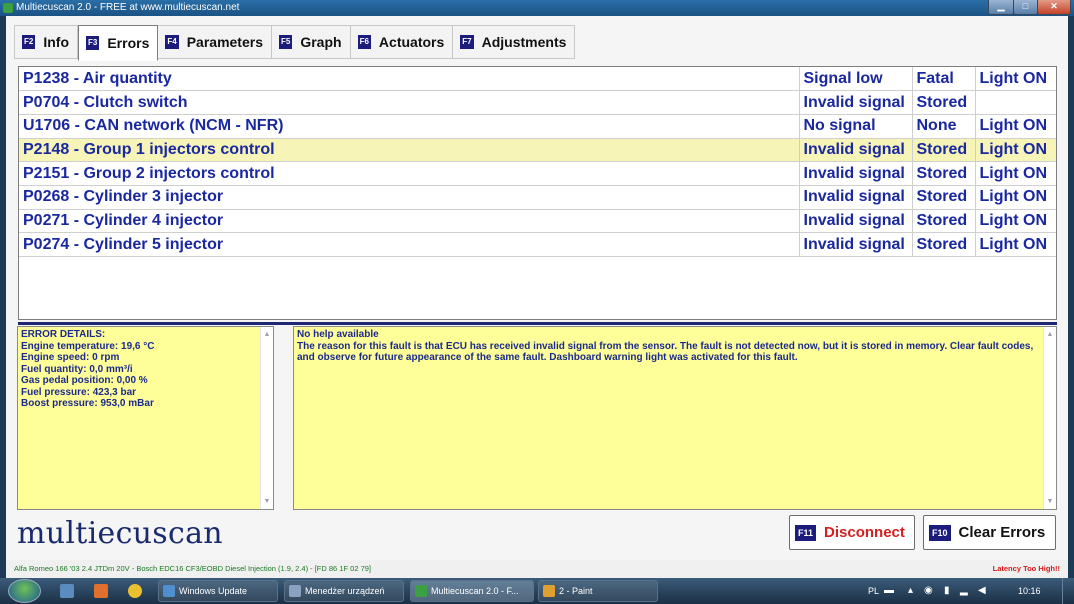 The width and height of the screenshot is (1074, 604). Describe the element at coordinates (989, 532) in the screenshot. I see `clear-errors-button: F10 Clear Errors` at that location.